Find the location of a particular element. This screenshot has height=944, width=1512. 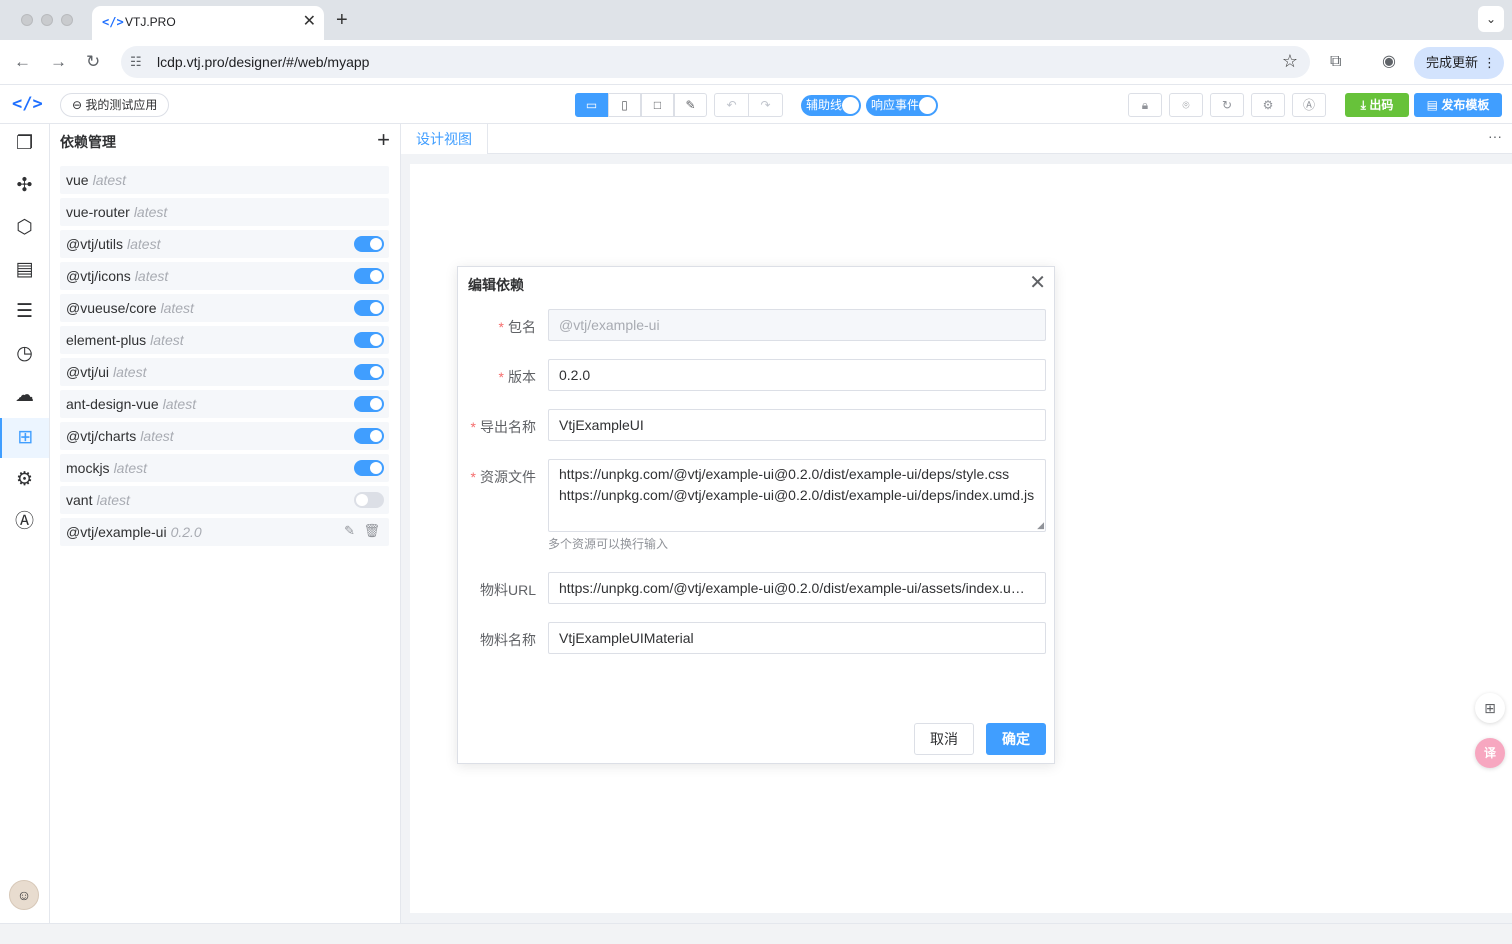

dependency-item: @vtj/charts latest is located at coordinates (224, 436).